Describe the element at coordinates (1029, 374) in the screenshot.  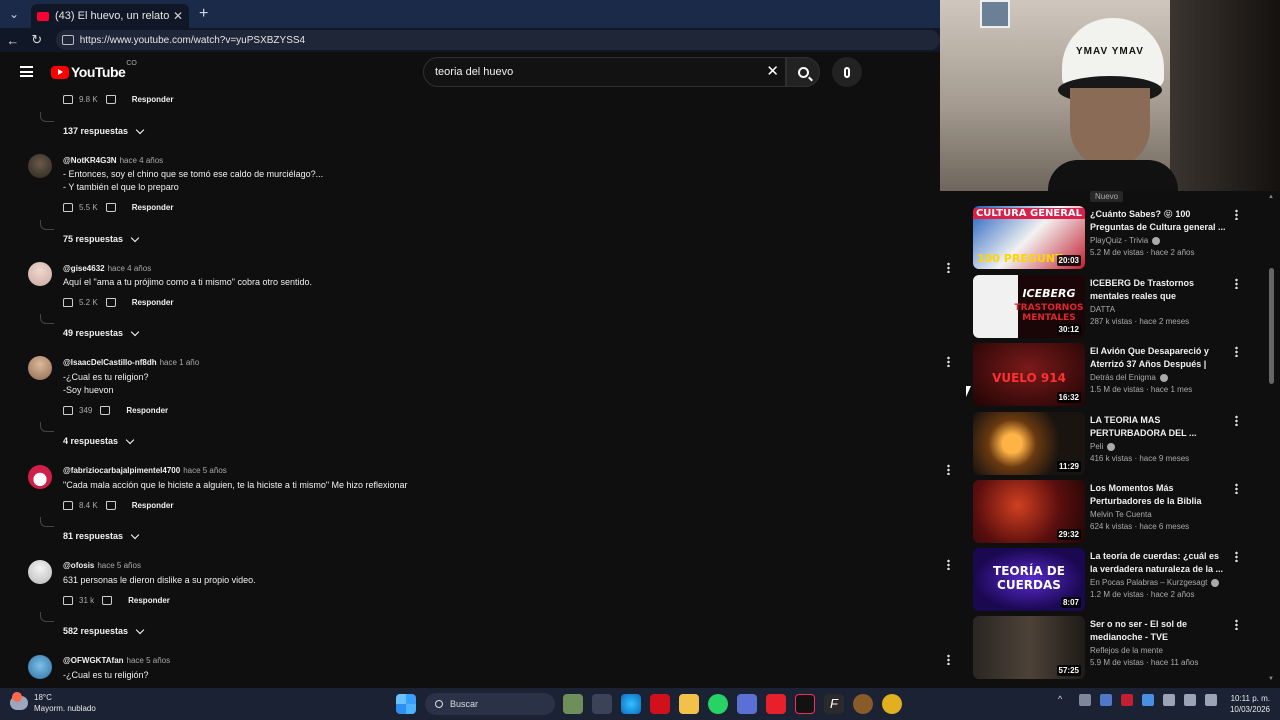
I see `video-thumbnail: VUELO 914 16:32` at that location.